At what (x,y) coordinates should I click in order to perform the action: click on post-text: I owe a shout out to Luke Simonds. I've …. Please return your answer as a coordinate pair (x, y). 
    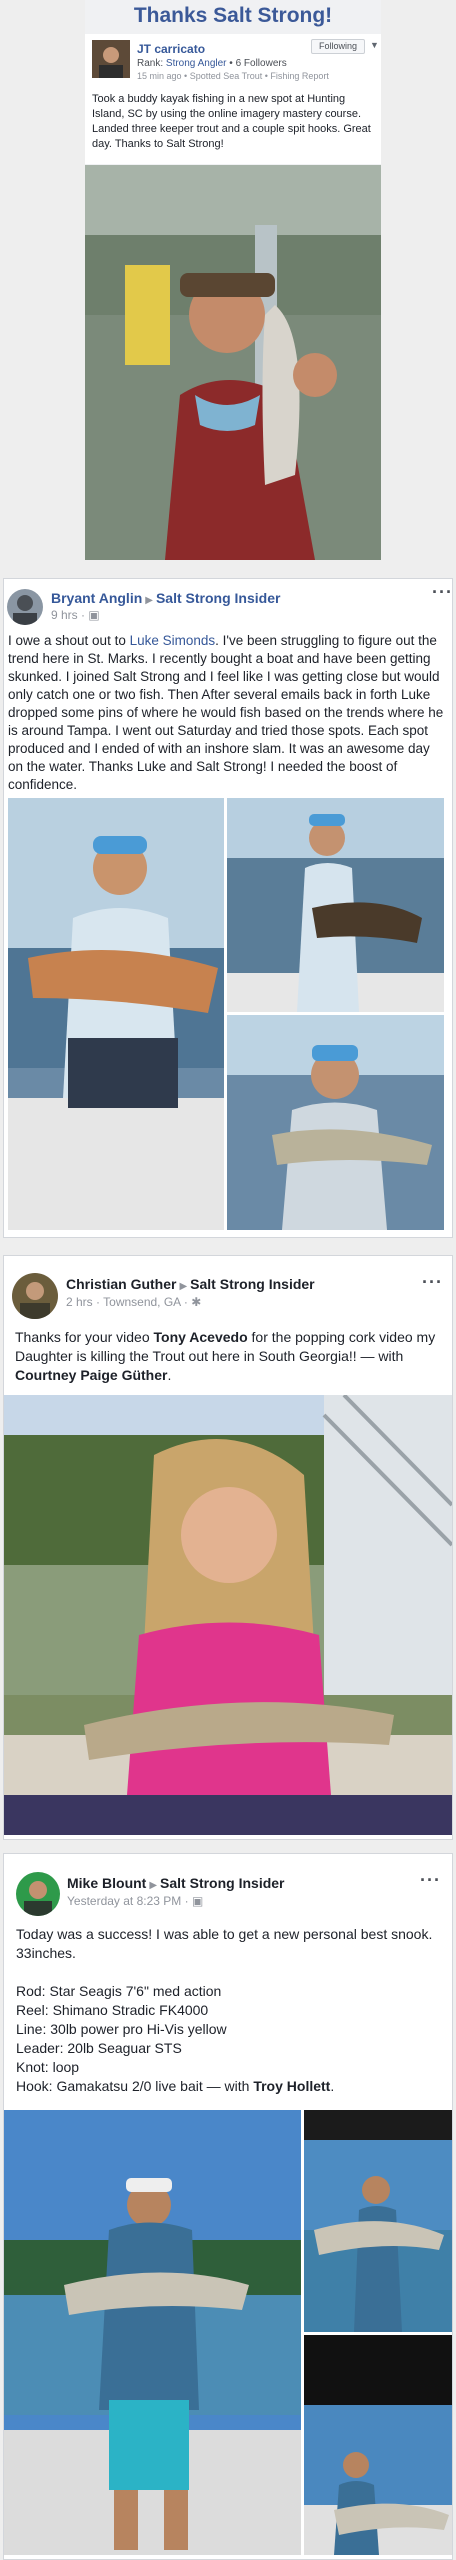
    Looking at the image, I should click on (226, 712).